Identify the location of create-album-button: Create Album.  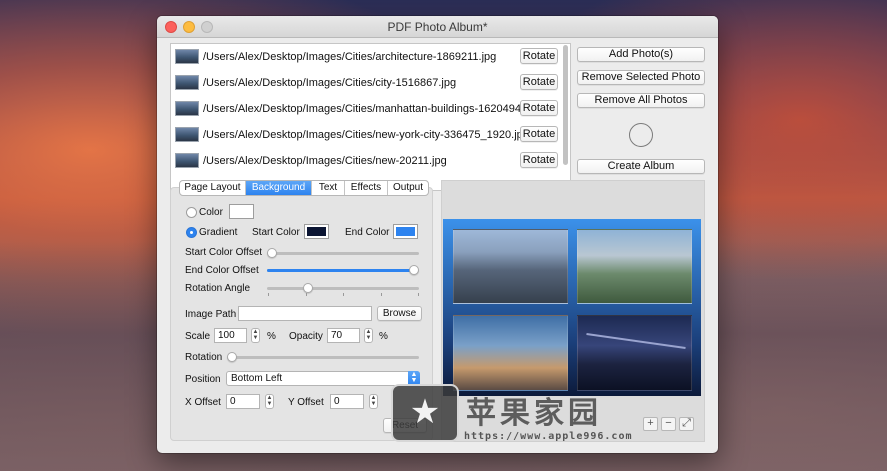
(641, 166).